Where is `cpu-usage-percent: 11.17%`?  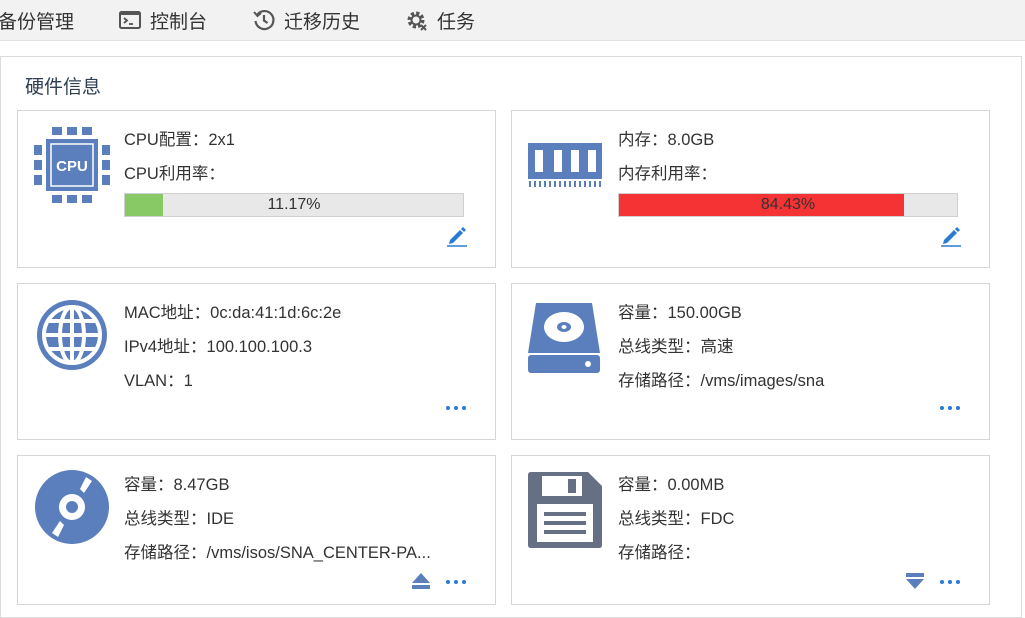
cpu-usage-percent: 11.17% is located at coordinates (294, 204).